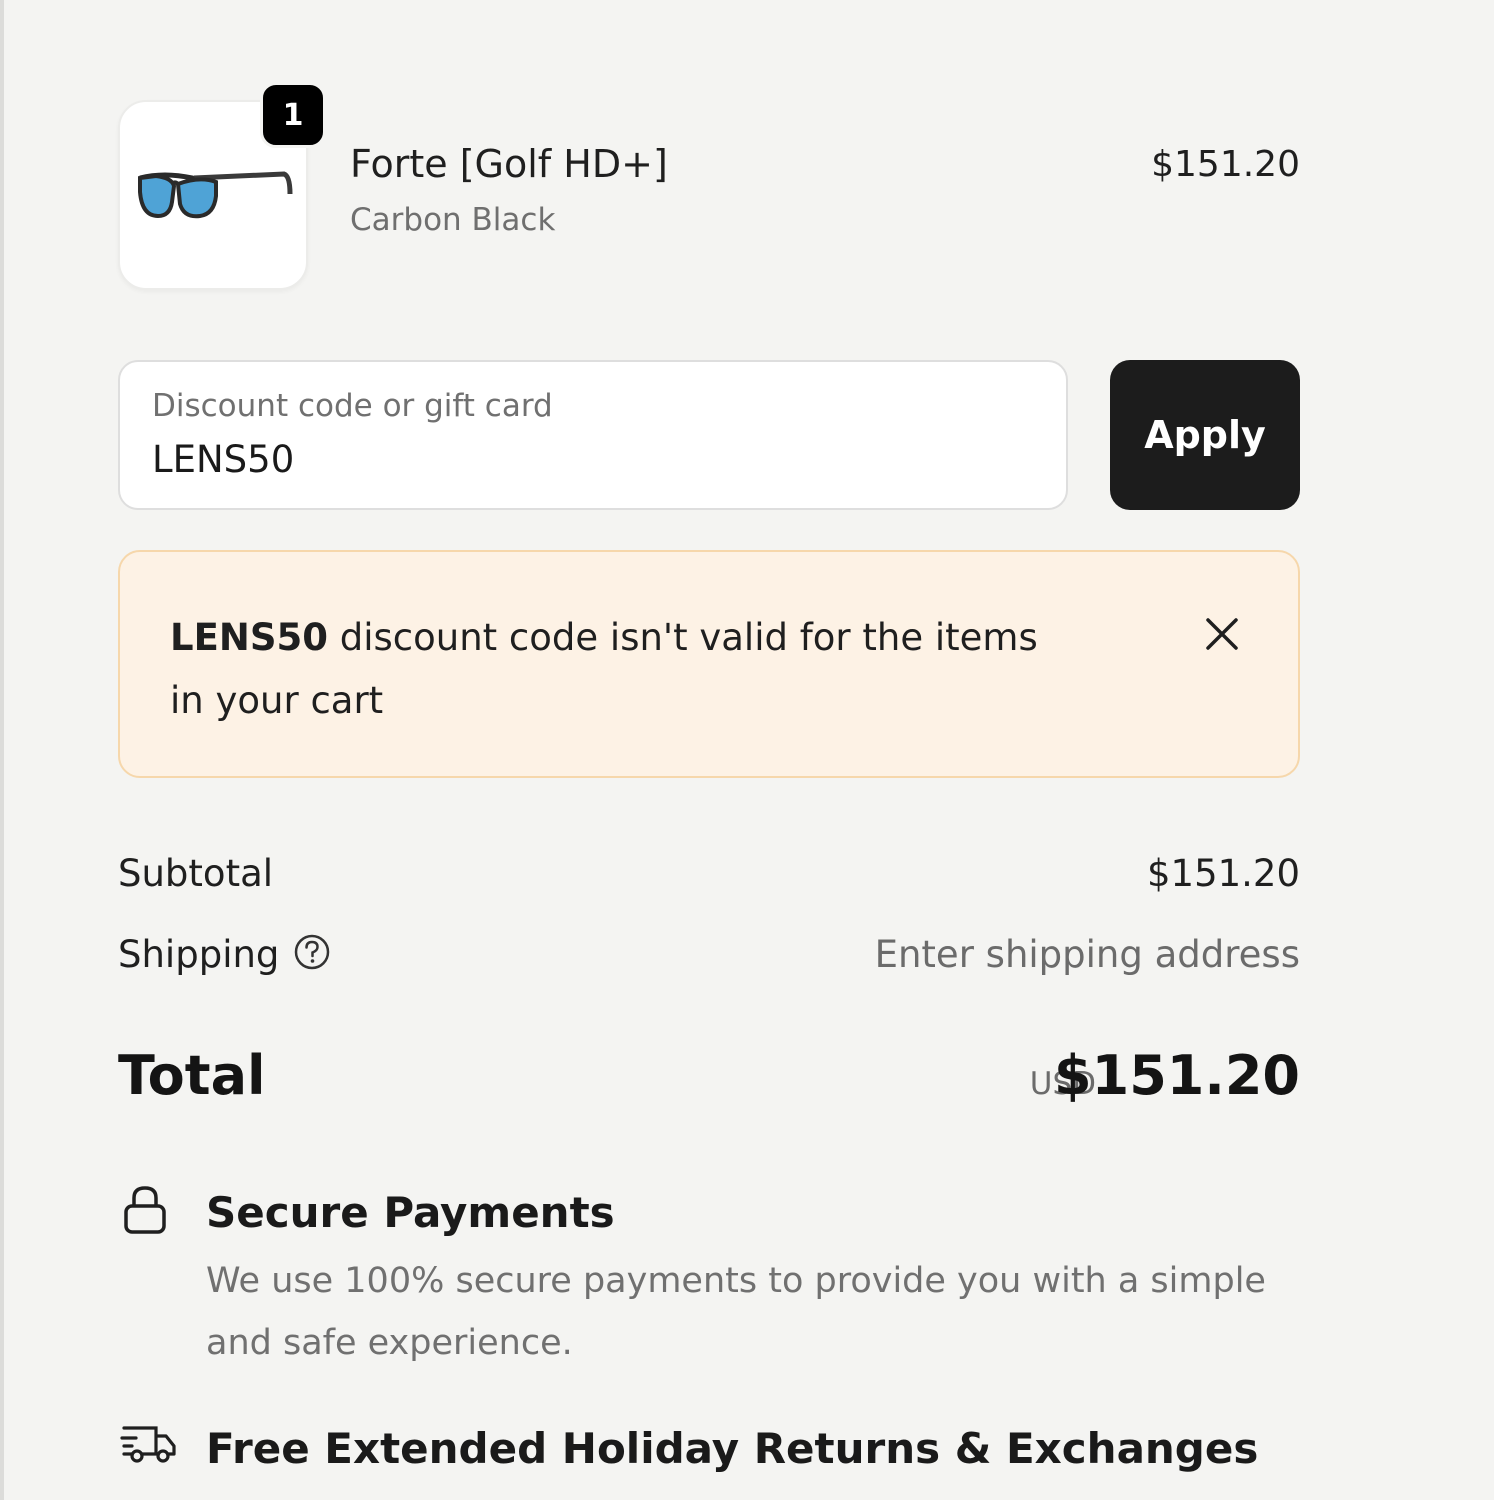 The image size is (1494, 1500). What do you see at coordinates (709, 186) in the screenshot?
I see `line-item: 1 Forte [Golf HD+] Carbon Black $151.20` at bounding box center [709, 186].